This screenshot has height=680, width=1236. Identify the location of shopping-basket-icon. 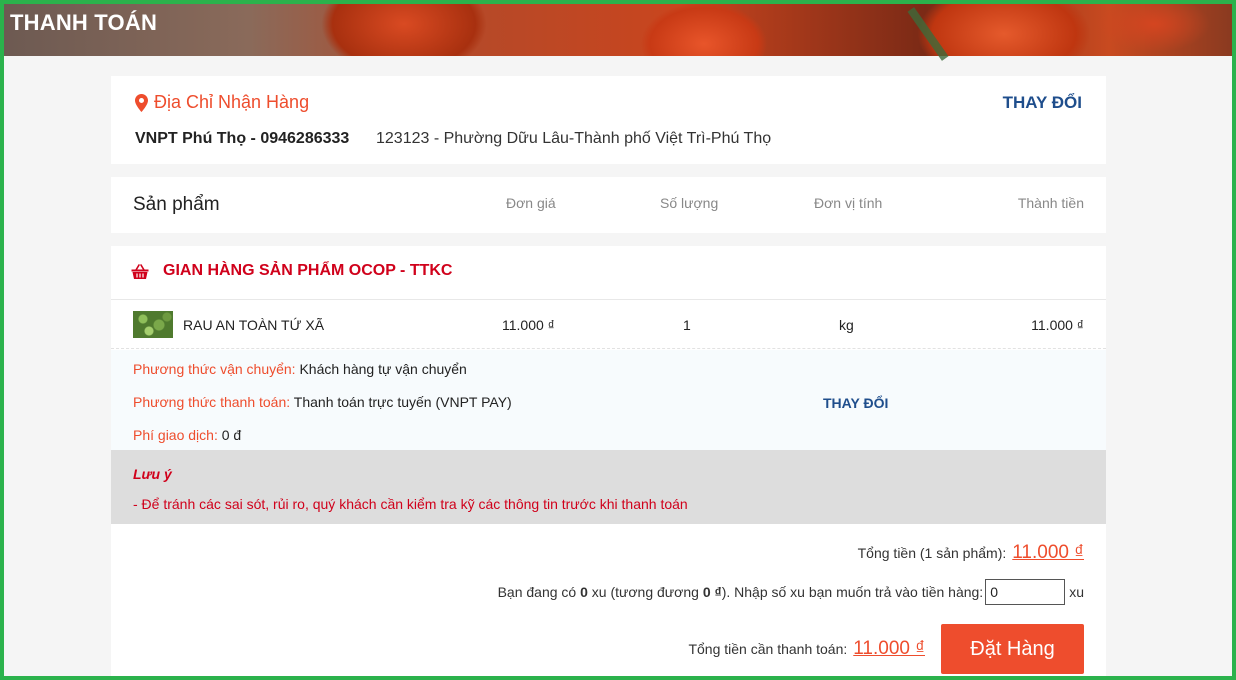
(140, 274).